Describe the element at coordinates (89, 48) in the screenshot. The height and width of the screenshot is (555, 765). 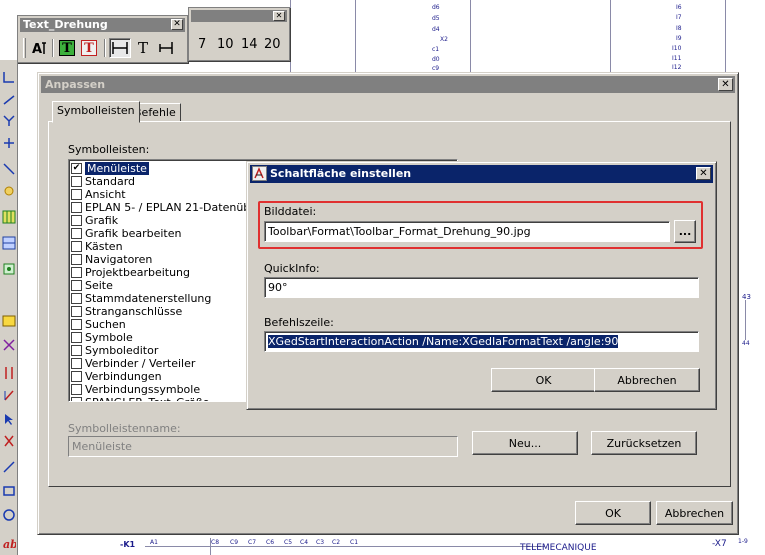
I see `text-red-icon: T` at that location.